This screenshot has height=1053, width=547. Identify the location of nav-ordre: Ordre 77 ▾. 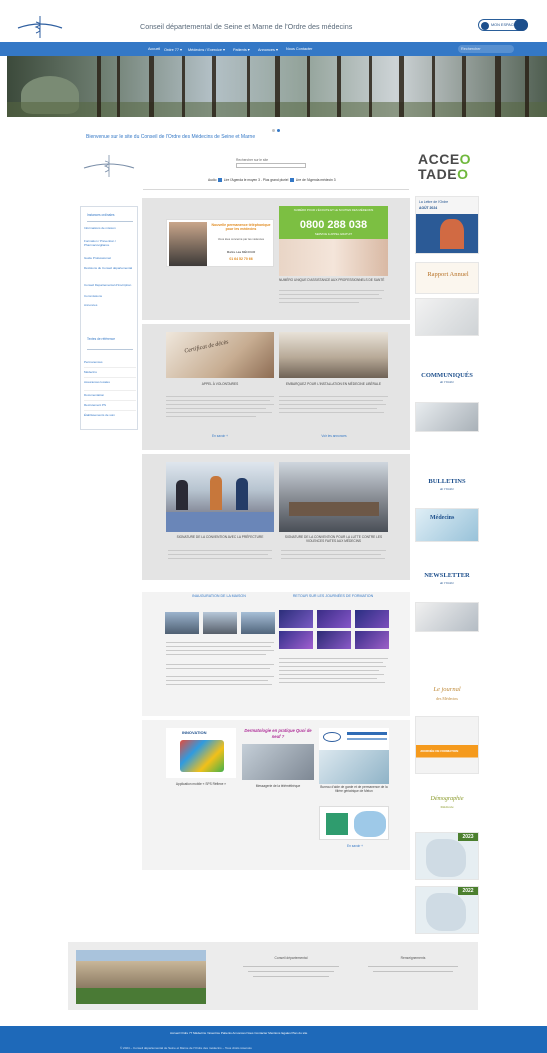
(173, 49).